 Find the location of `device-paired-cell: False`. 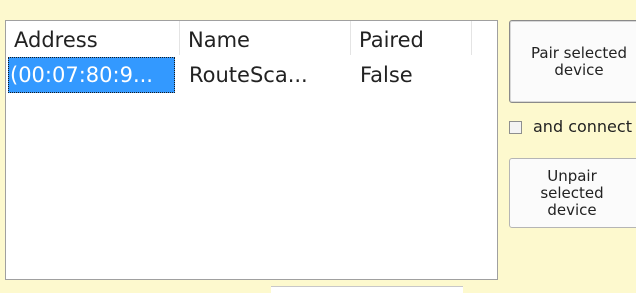

device-paired-cell: False is located at coordinates (386, 75).